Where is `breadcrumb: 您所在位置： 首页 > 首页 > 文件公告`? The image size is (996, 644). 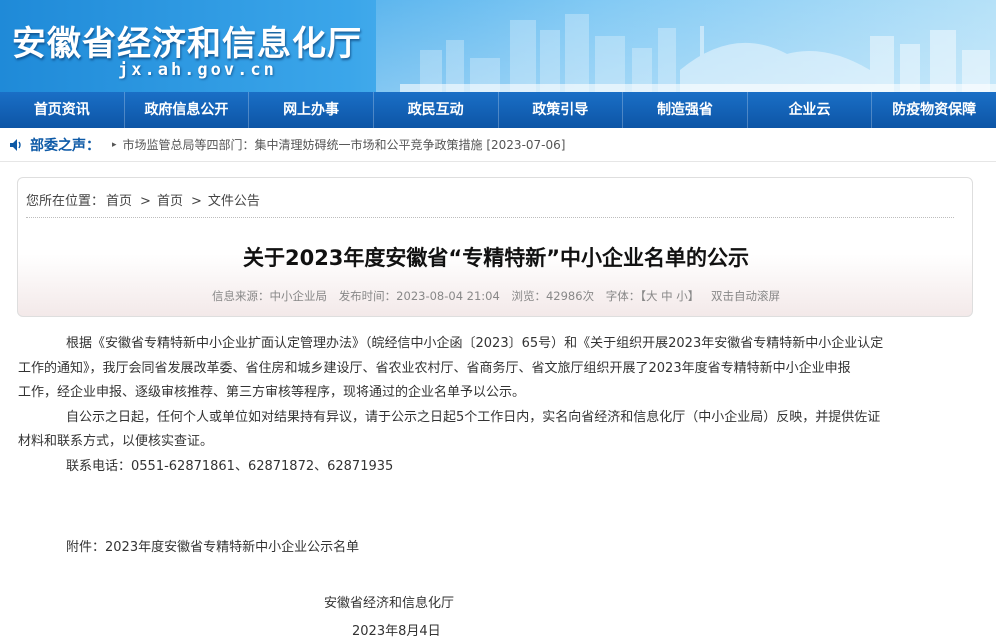 breadcrumb: 您所在位置： 首页 > 首页 > 文件公告 is located at coordinates (144, 199).